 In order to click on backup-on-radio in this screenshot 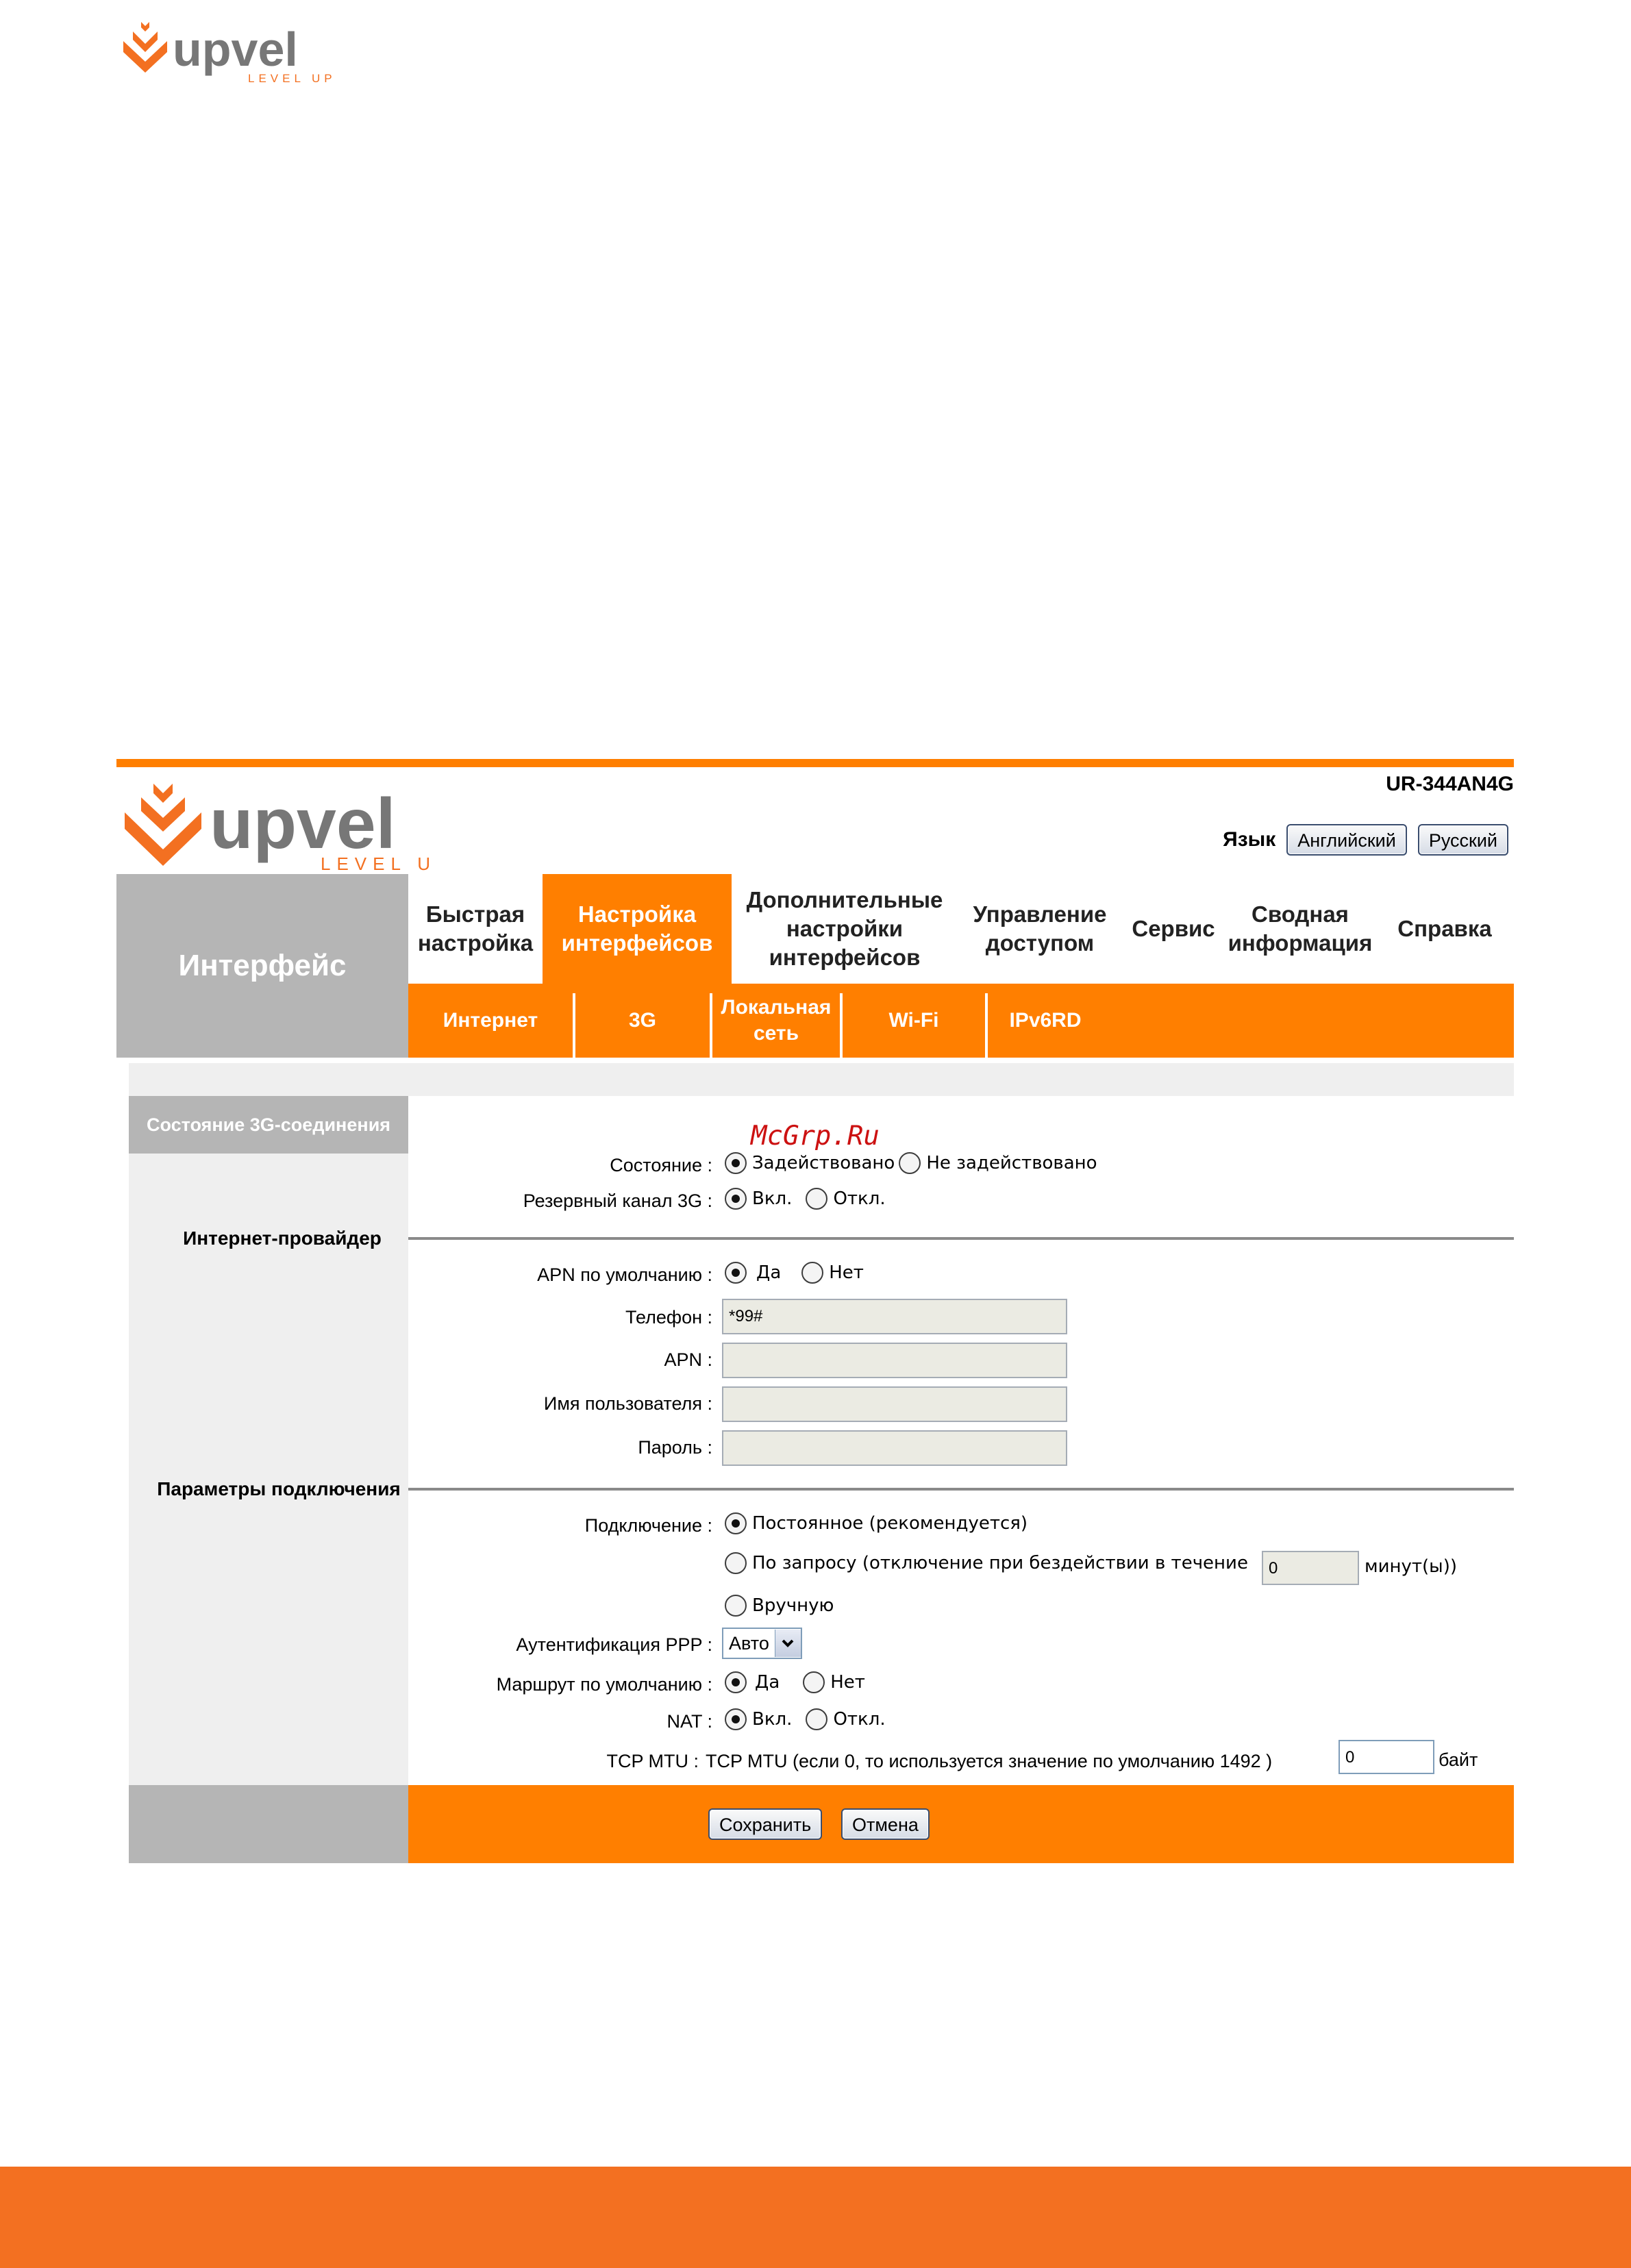, I will do `click(736, 1199)`.